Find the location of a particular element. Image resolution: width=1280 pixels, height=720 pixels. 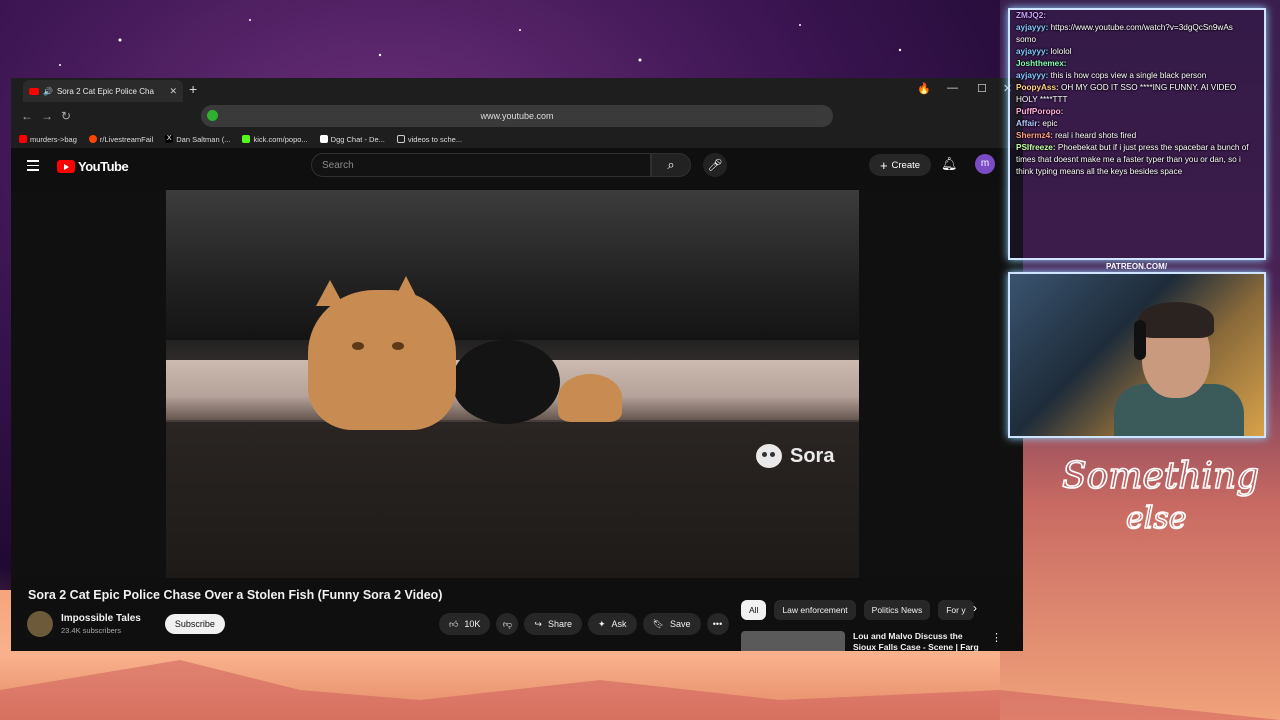

chat-message: Affair: epic is located at coordinates (1137, 124).